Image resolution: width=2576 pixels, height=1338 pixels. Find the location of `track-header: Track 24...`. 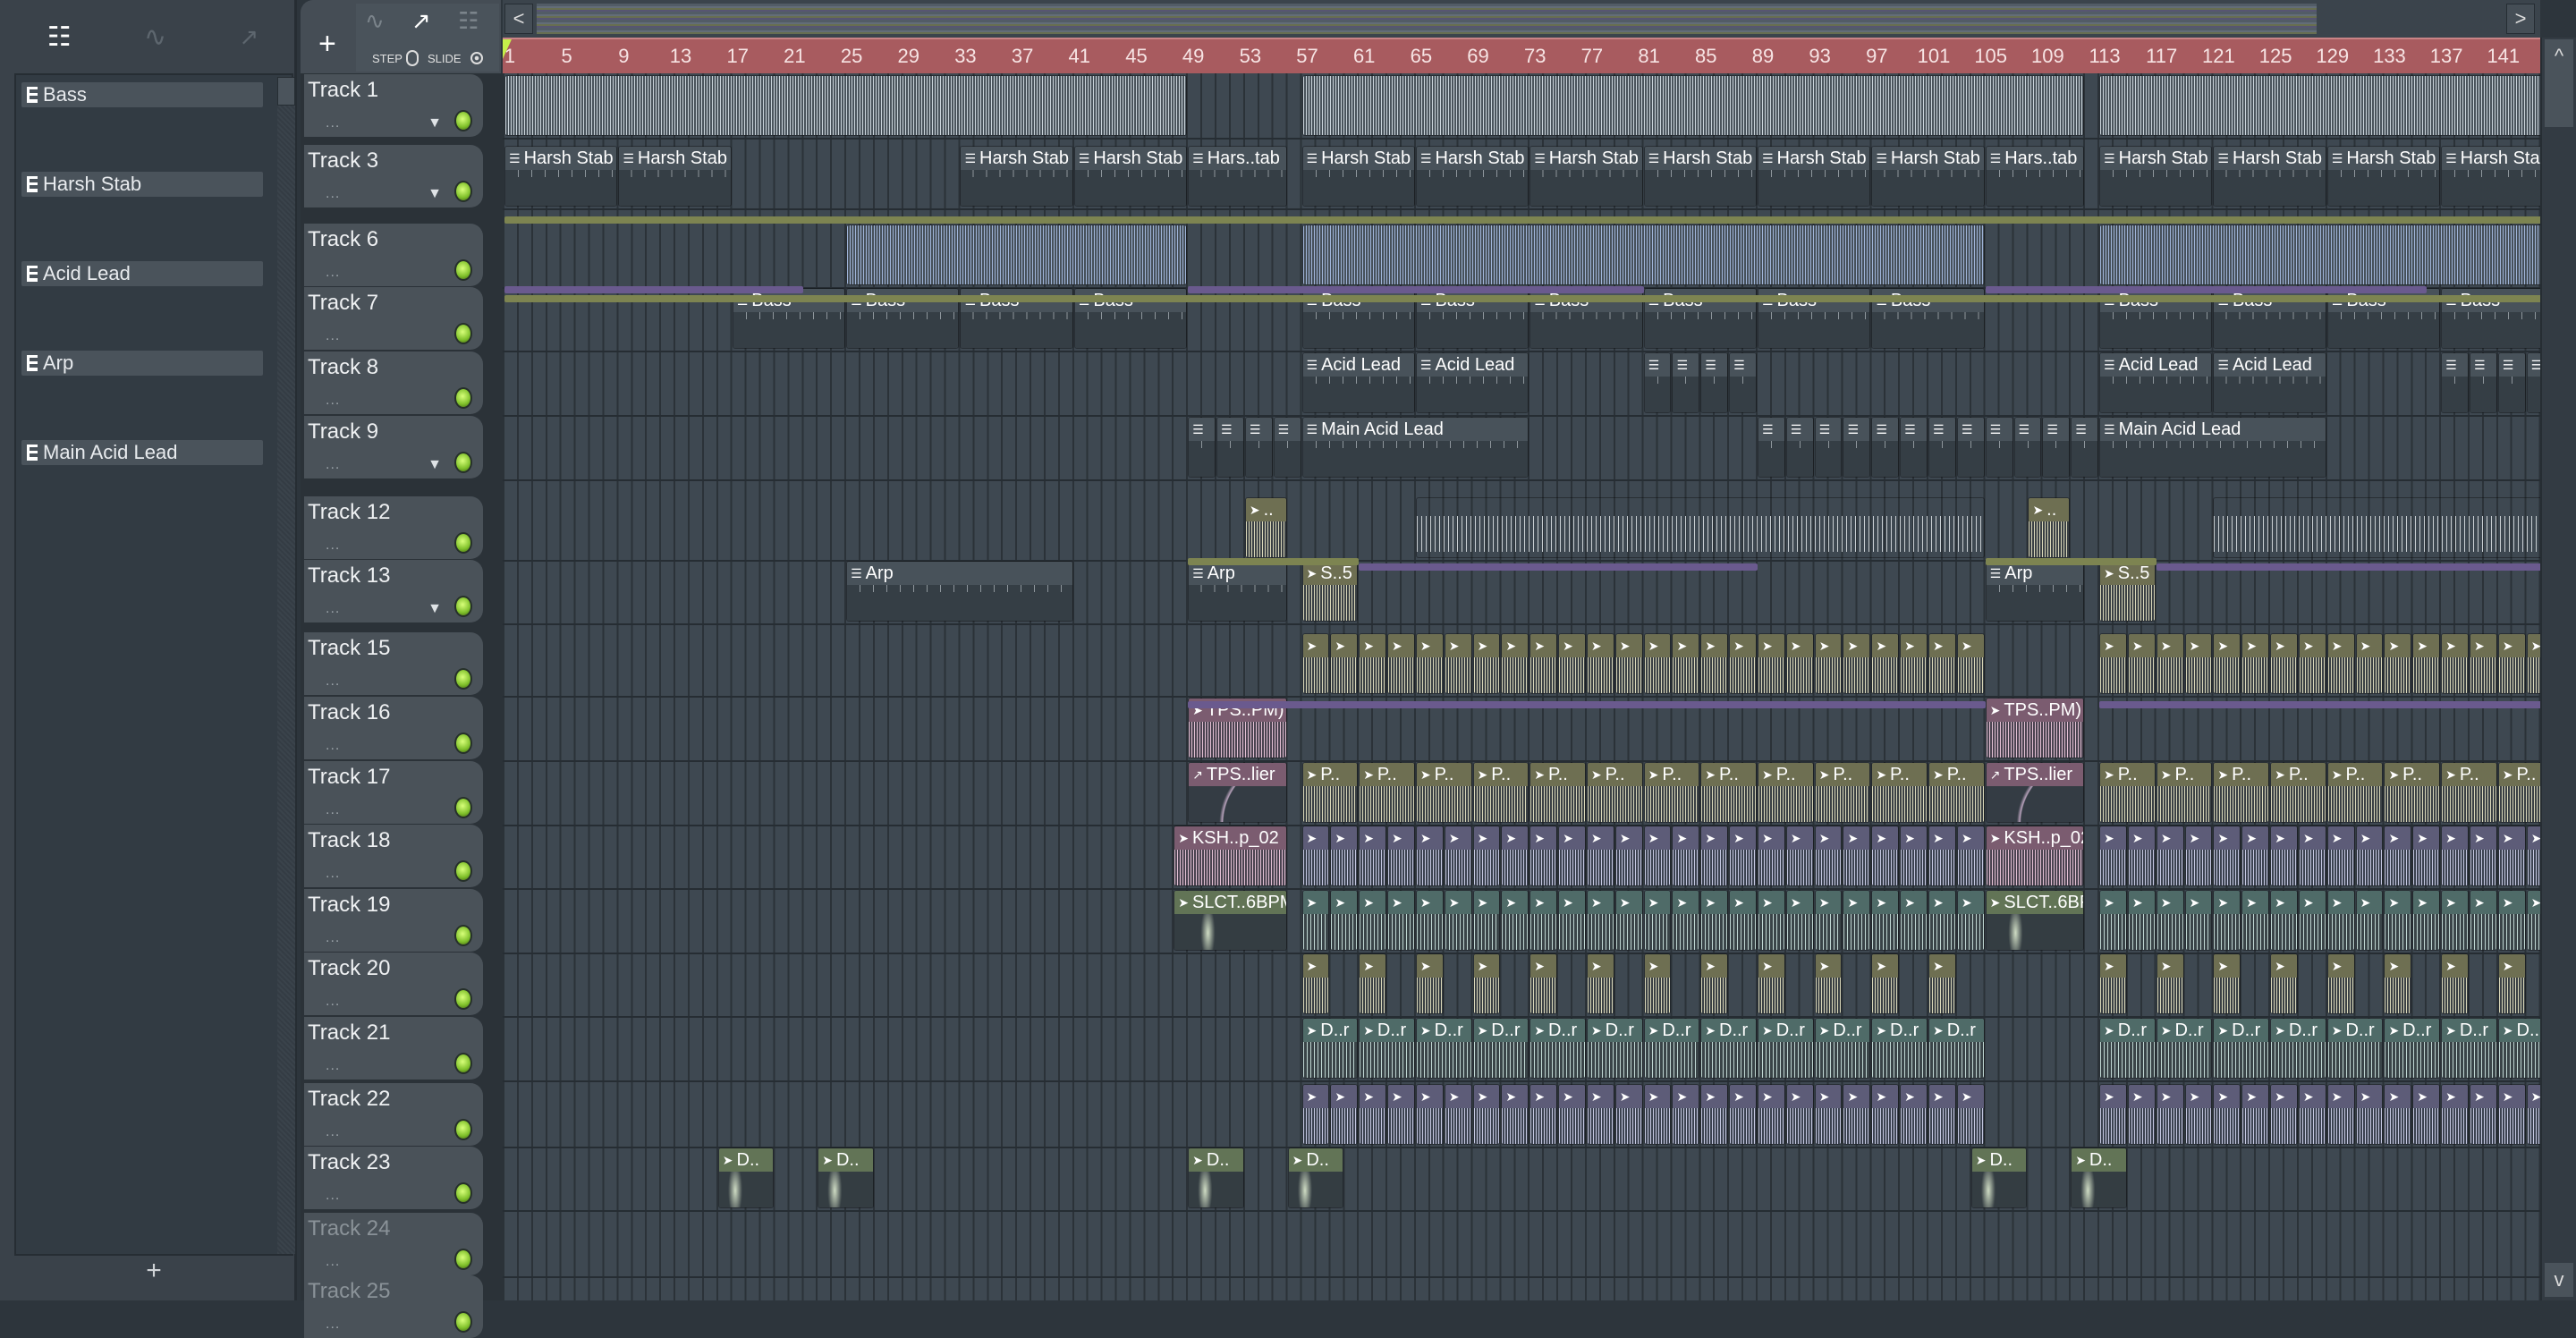

track-header: Track 24... is located at coordinates (393, 1244).